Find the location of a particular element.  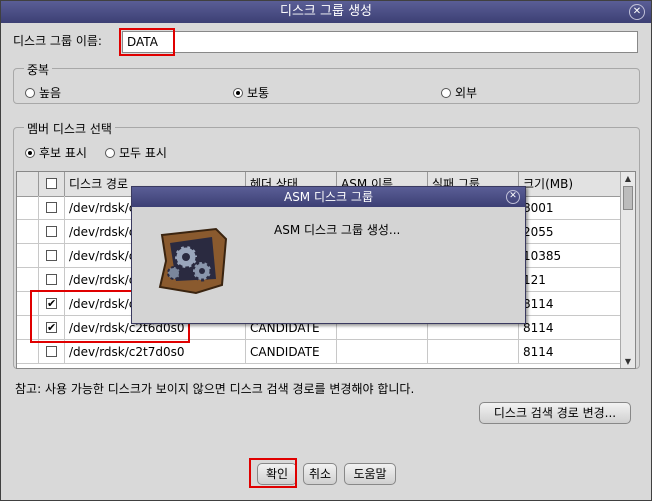

close-icon: ✕ is located at coordinates (637, 12).